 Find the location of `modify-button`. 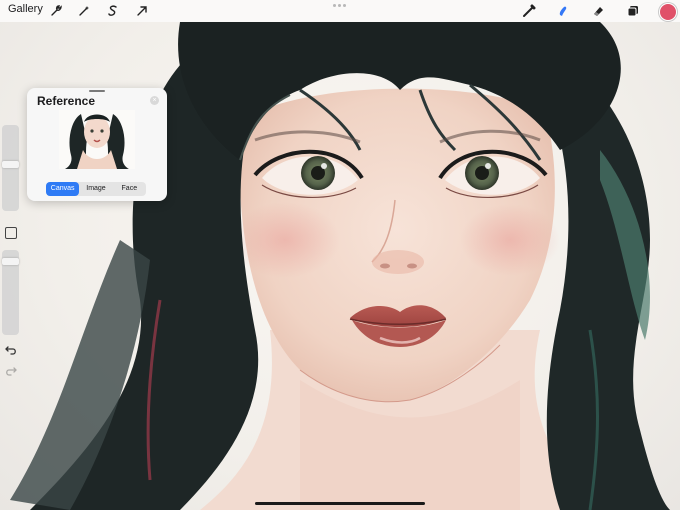

modify-button is located at coordinates (11, 233).